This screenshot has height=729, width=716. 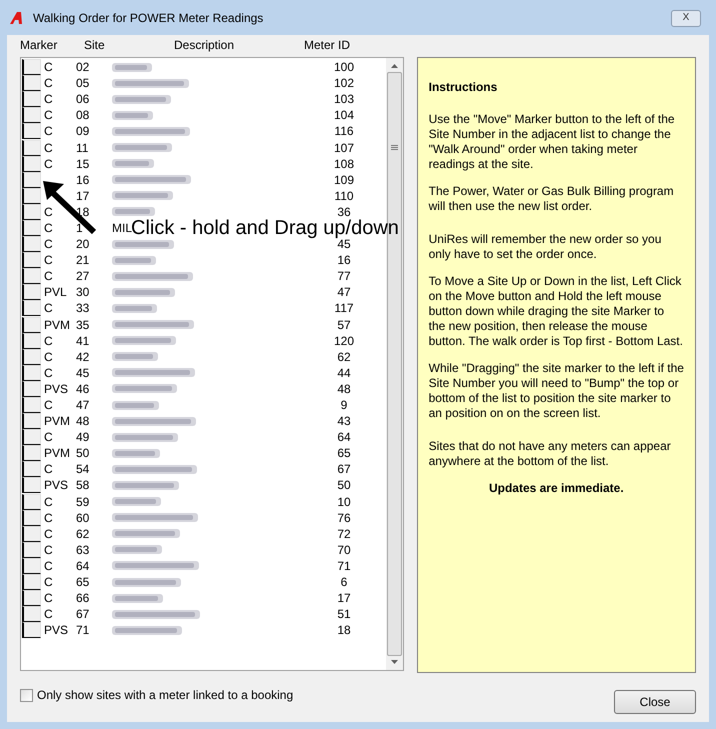 I want to click on meter-id: 43, so click(x=344, y=421).